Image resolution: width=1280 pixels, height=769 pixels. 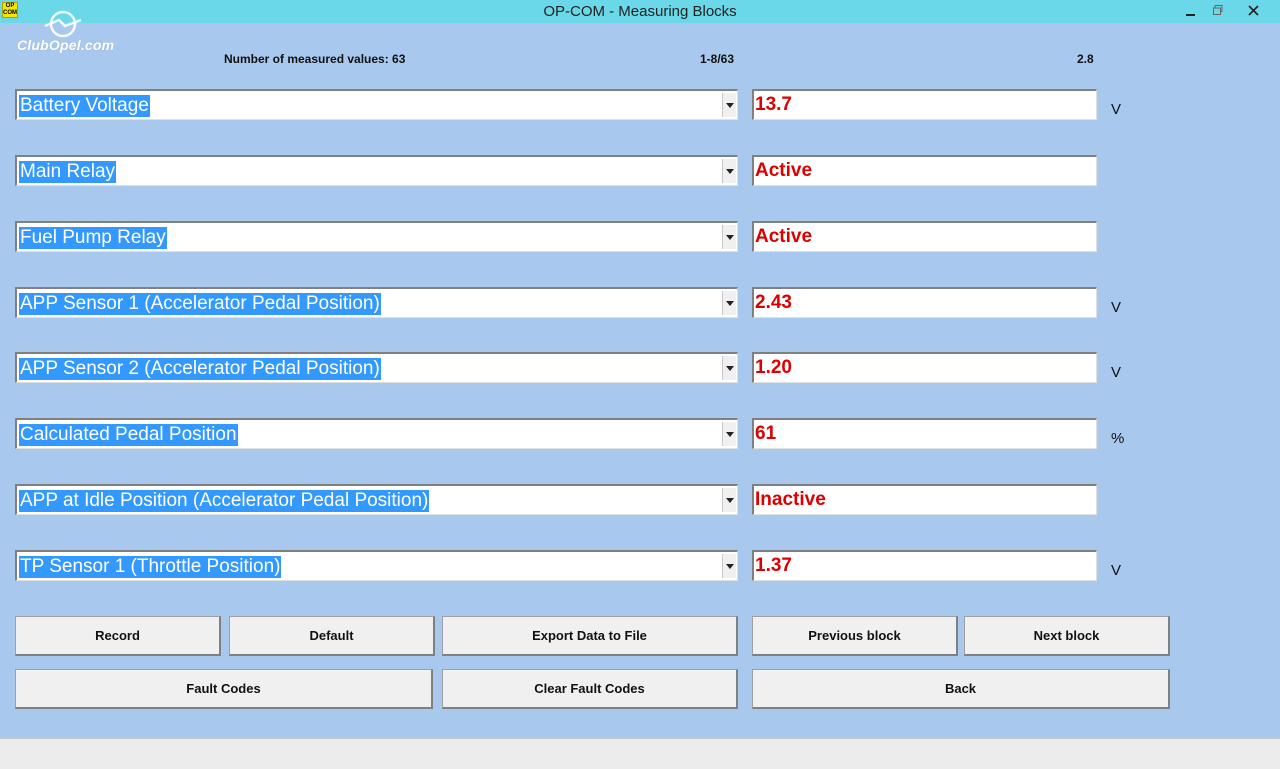 I want to click on back-button: Back, so click(x=961, y=689).